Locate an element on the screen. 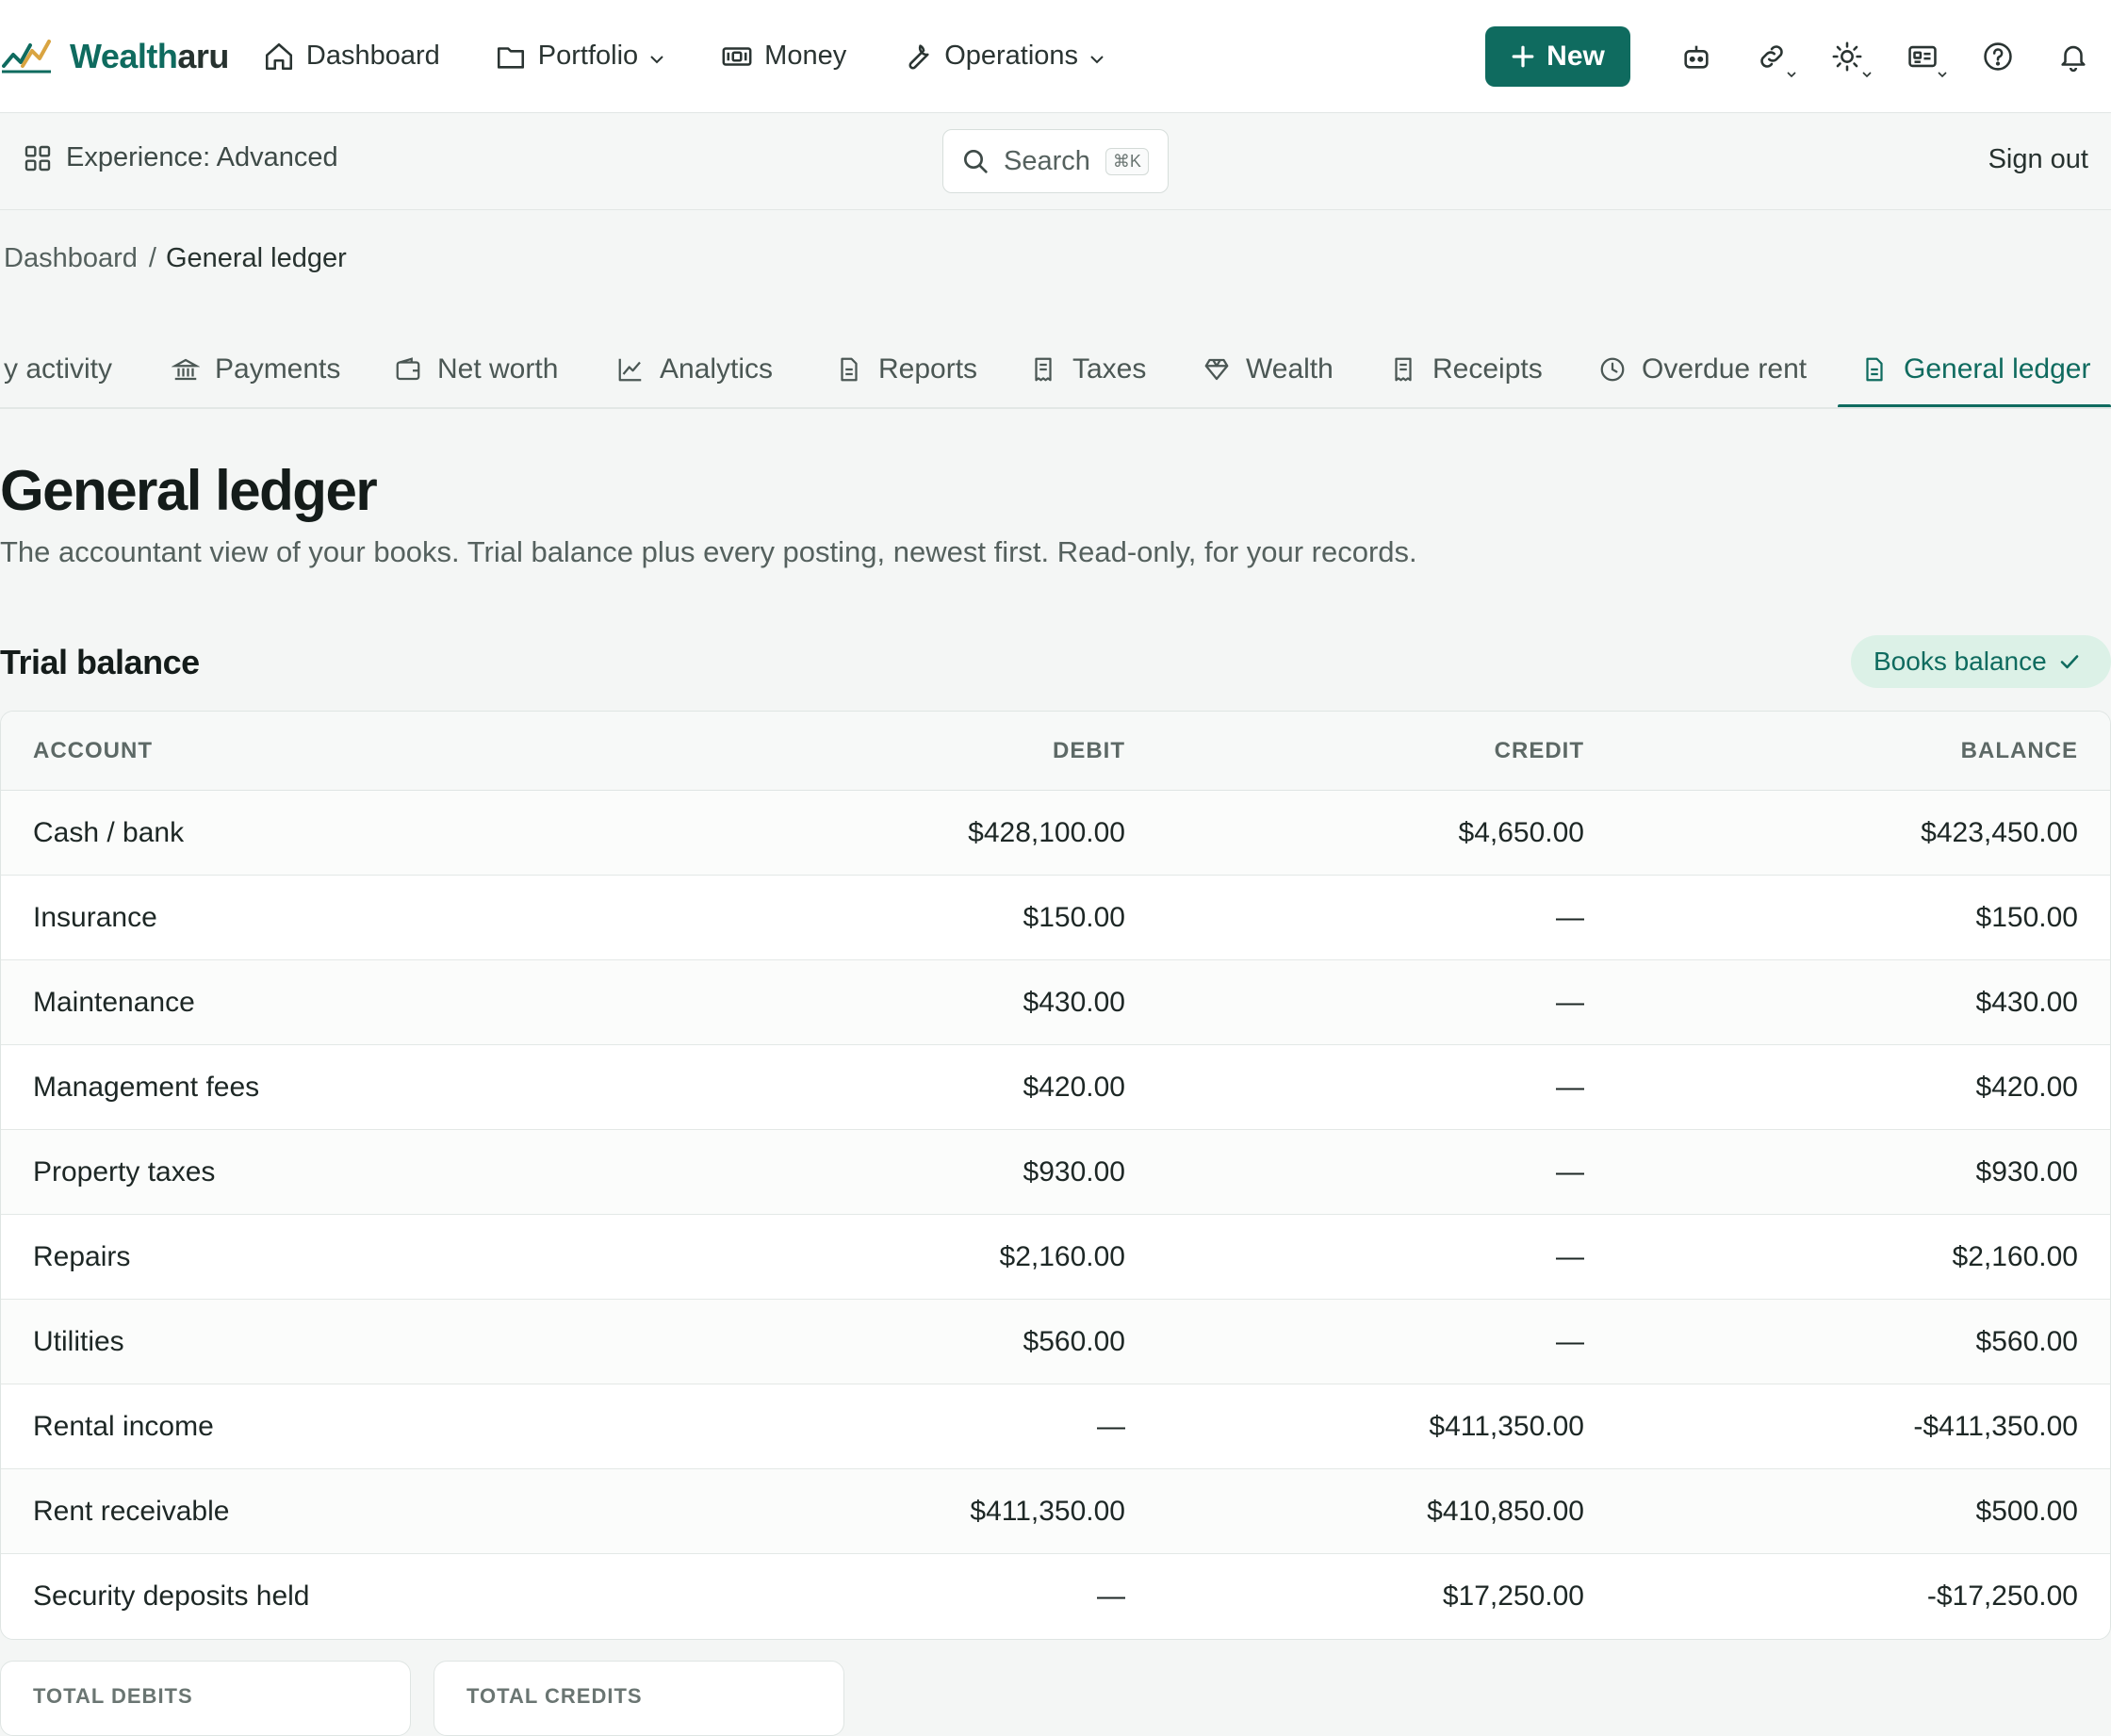 The width and height of the screenshot is (2111, 1736). nav-operations: Operations is located at coordinates (1003, 57).